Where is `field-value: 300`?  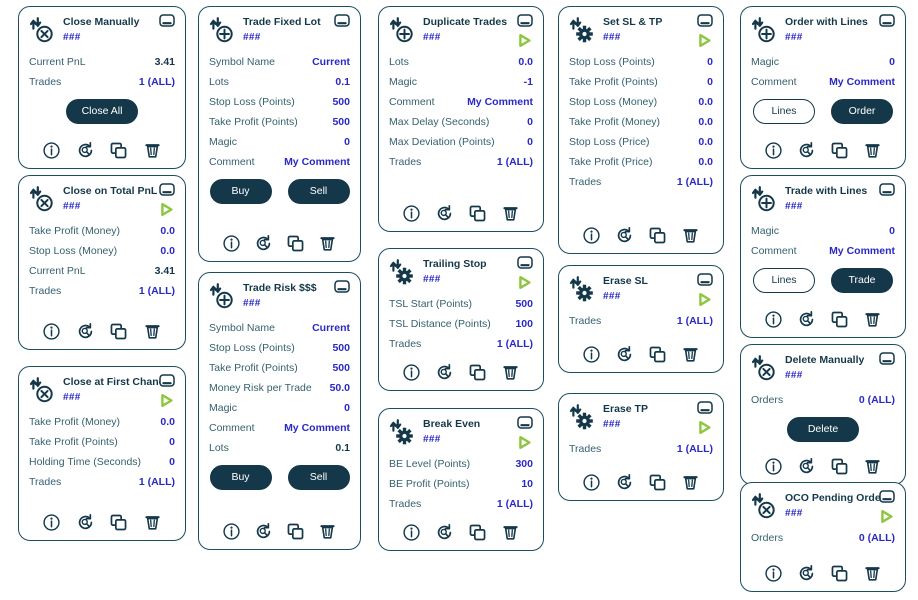 field-value: 300 is located at coordinates (524, 464).